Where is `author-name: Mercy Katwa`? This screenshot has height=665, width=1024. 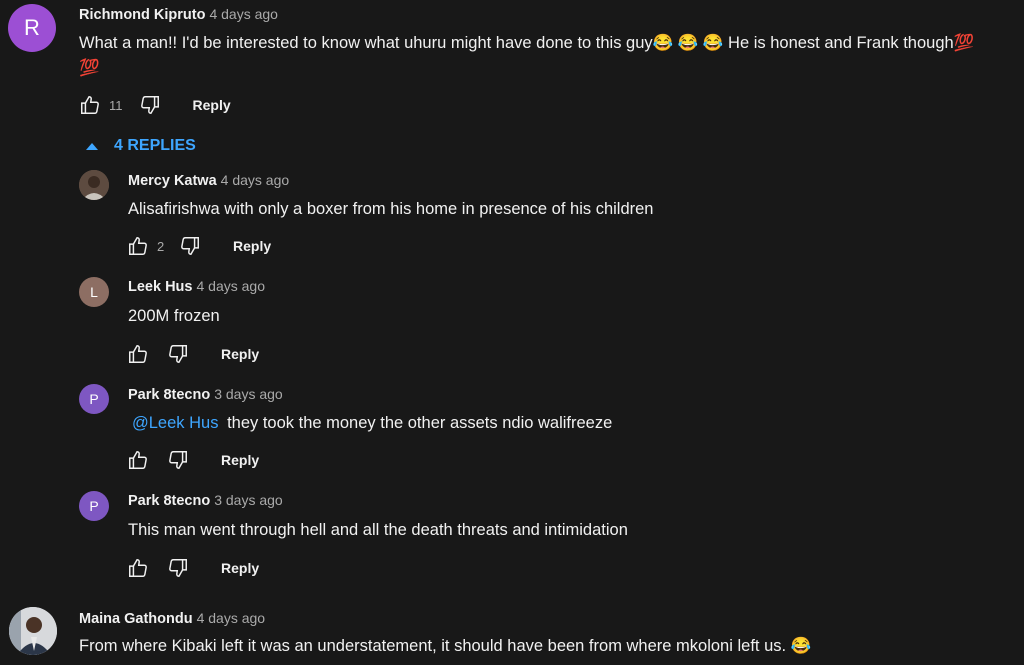
author-name: Mercy Katwa is located at coordinates (172, 181).